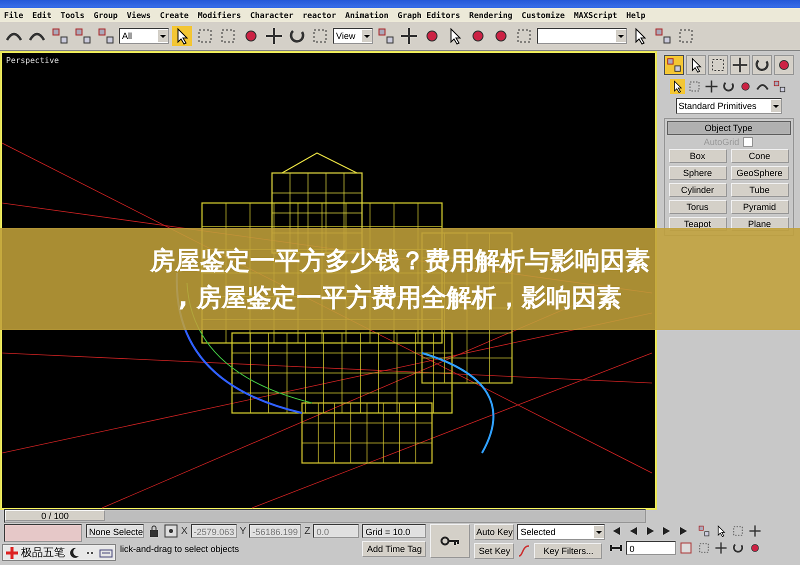 Image resolution: width=800 pixels, height=565 pixels. What do you see at coordinates (394, 549) in the screenshot?
I see `add-time-tag-button: Add Time Tag` at bounding box center [394, 549].